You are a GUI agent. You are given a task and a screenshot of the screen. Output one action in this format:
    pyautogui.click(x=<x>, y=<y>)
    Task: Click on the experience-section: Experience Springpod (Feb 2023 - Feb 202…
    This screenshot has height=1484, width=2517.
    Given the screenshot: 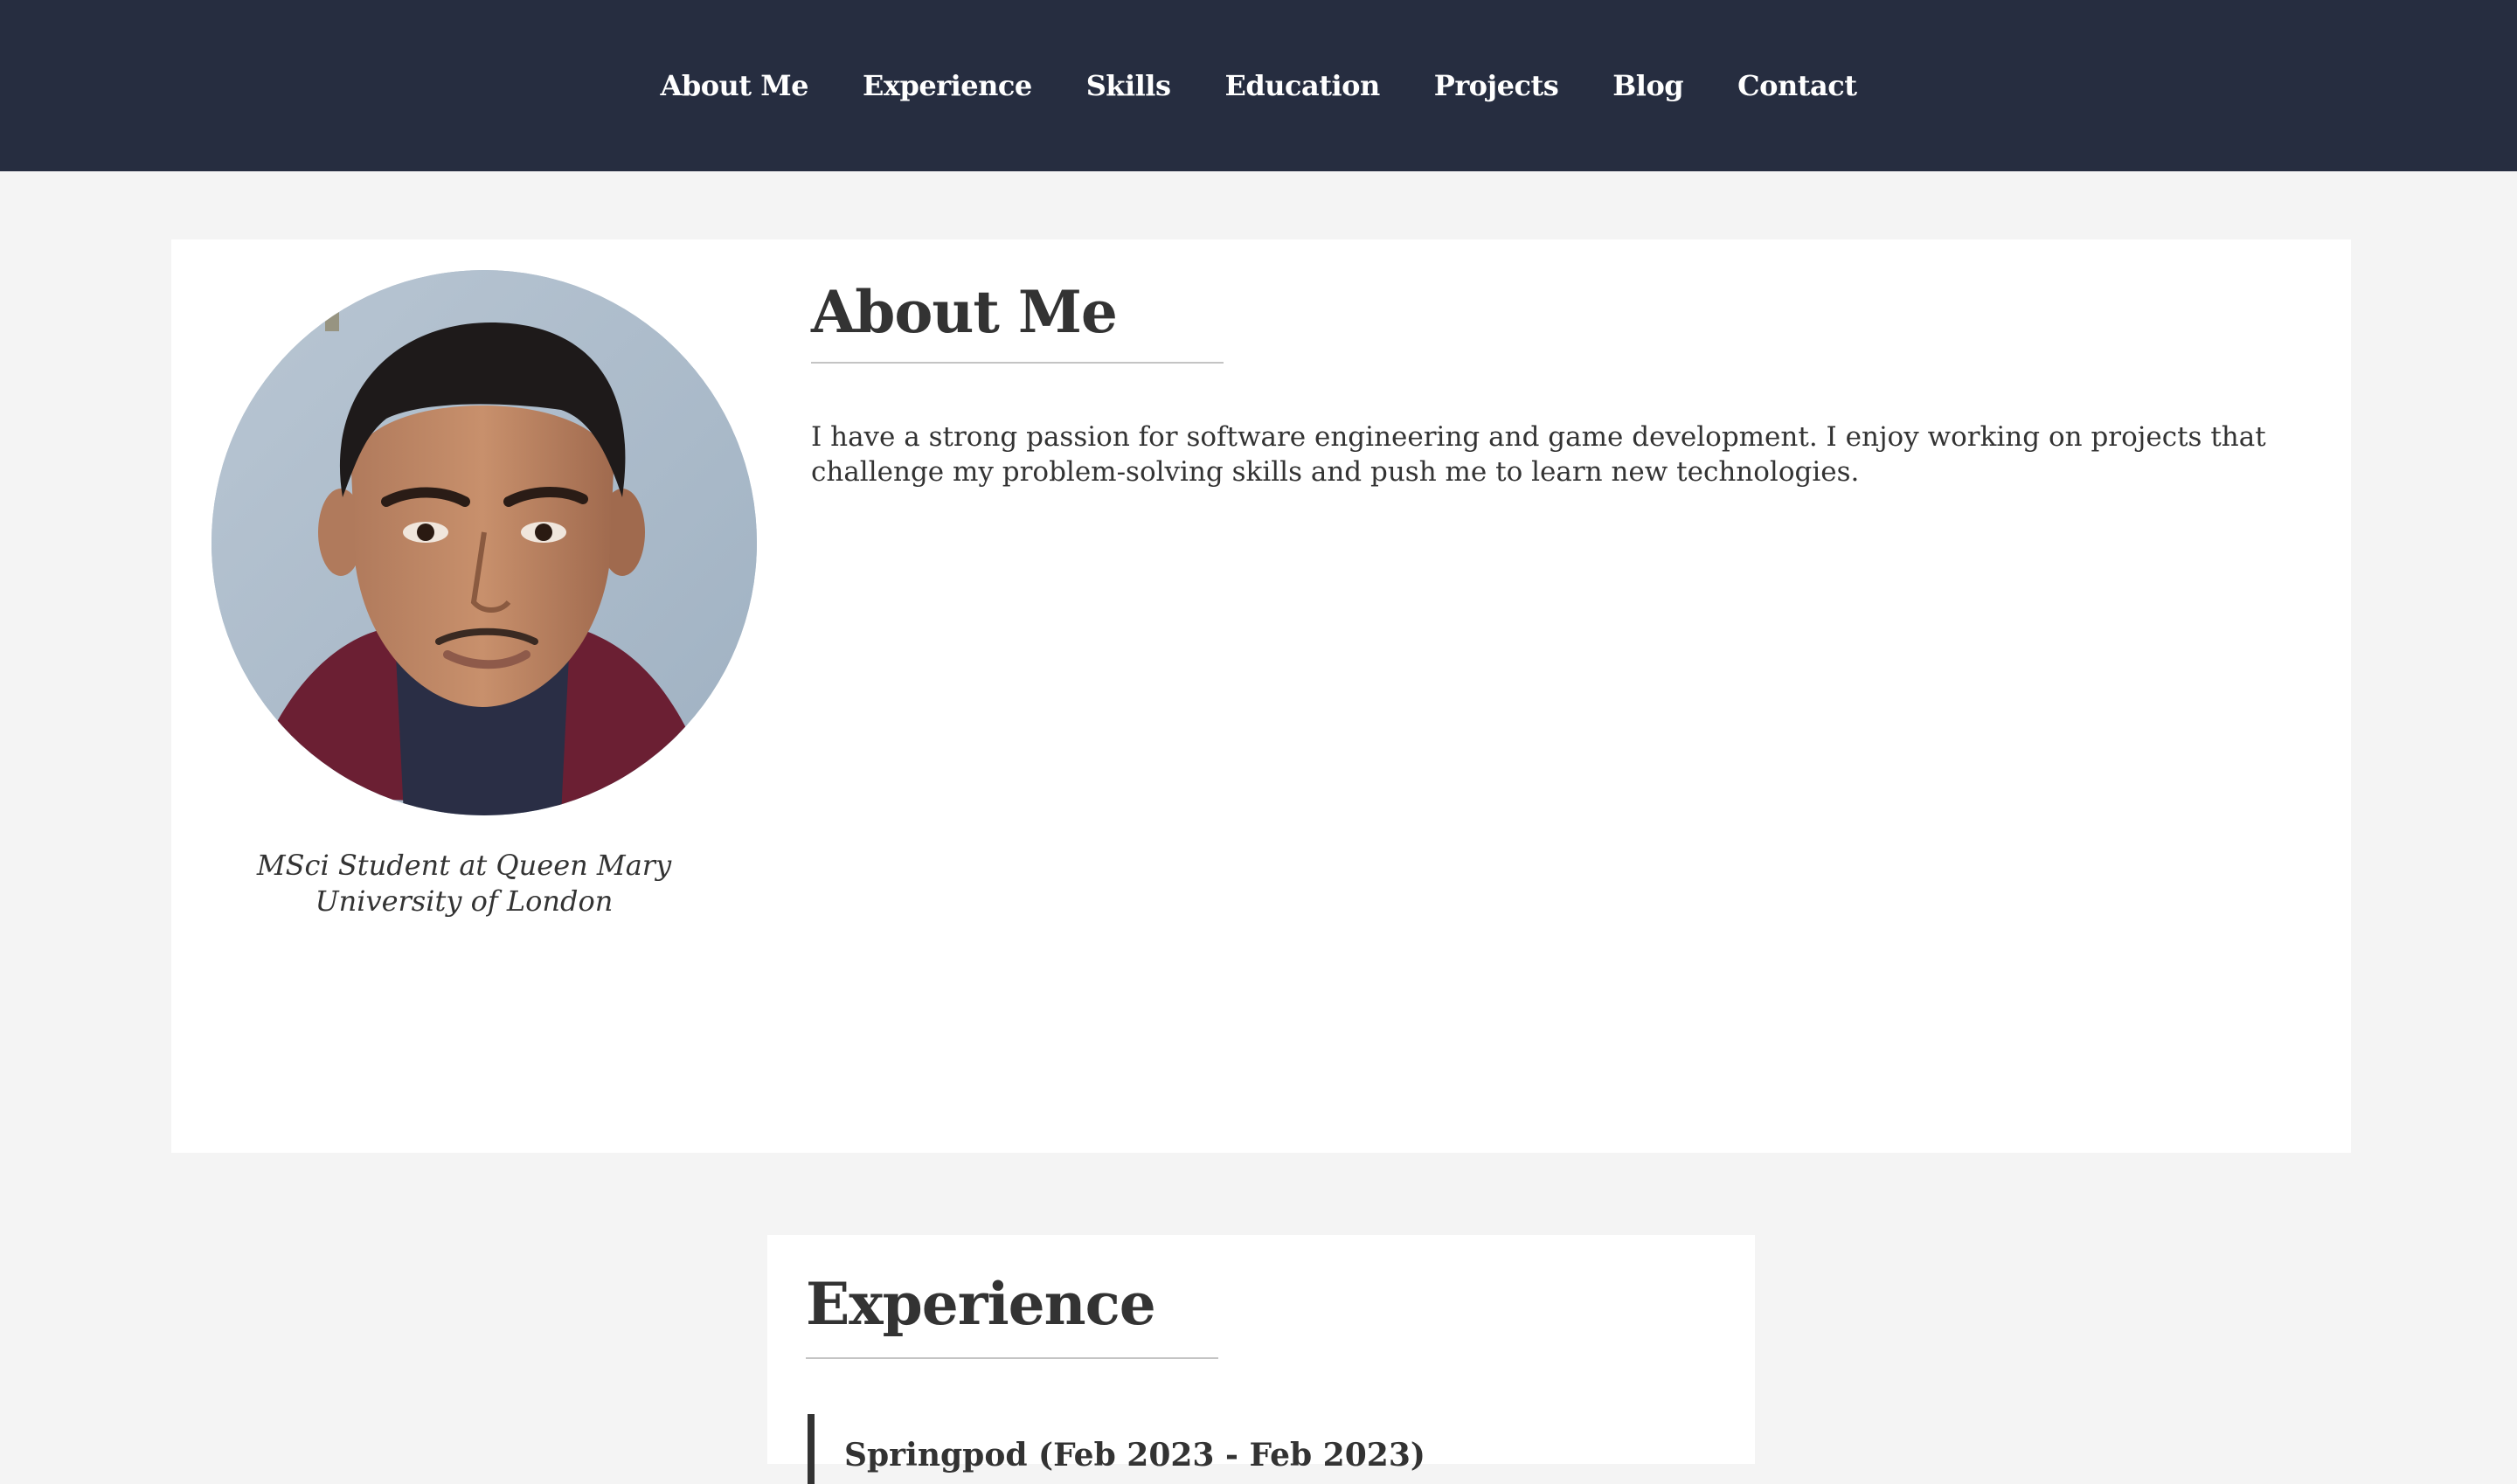 What is the action you would take?
    pyautogui.click(x=1261, y=1359)
    